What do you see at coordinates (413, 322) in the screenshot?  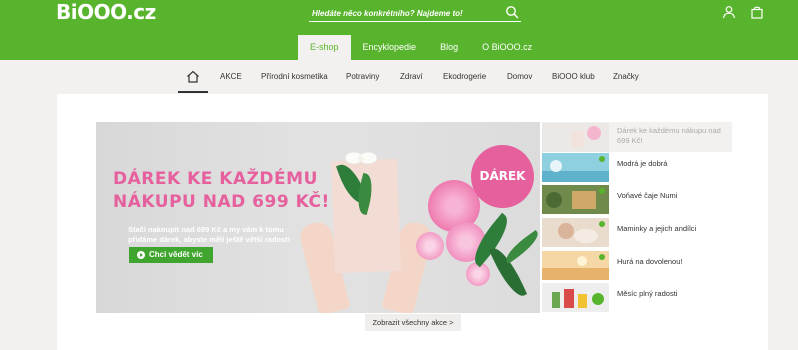 I see `show-all-promos-button: Zobrazit všechny akce >` at bounding box center [413, 322].